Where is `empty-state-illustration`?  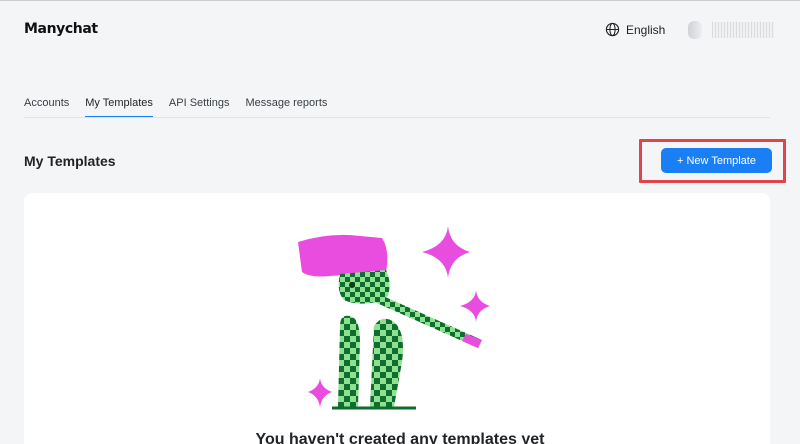 empty-state-illustration is located at coordinates (394, 318).